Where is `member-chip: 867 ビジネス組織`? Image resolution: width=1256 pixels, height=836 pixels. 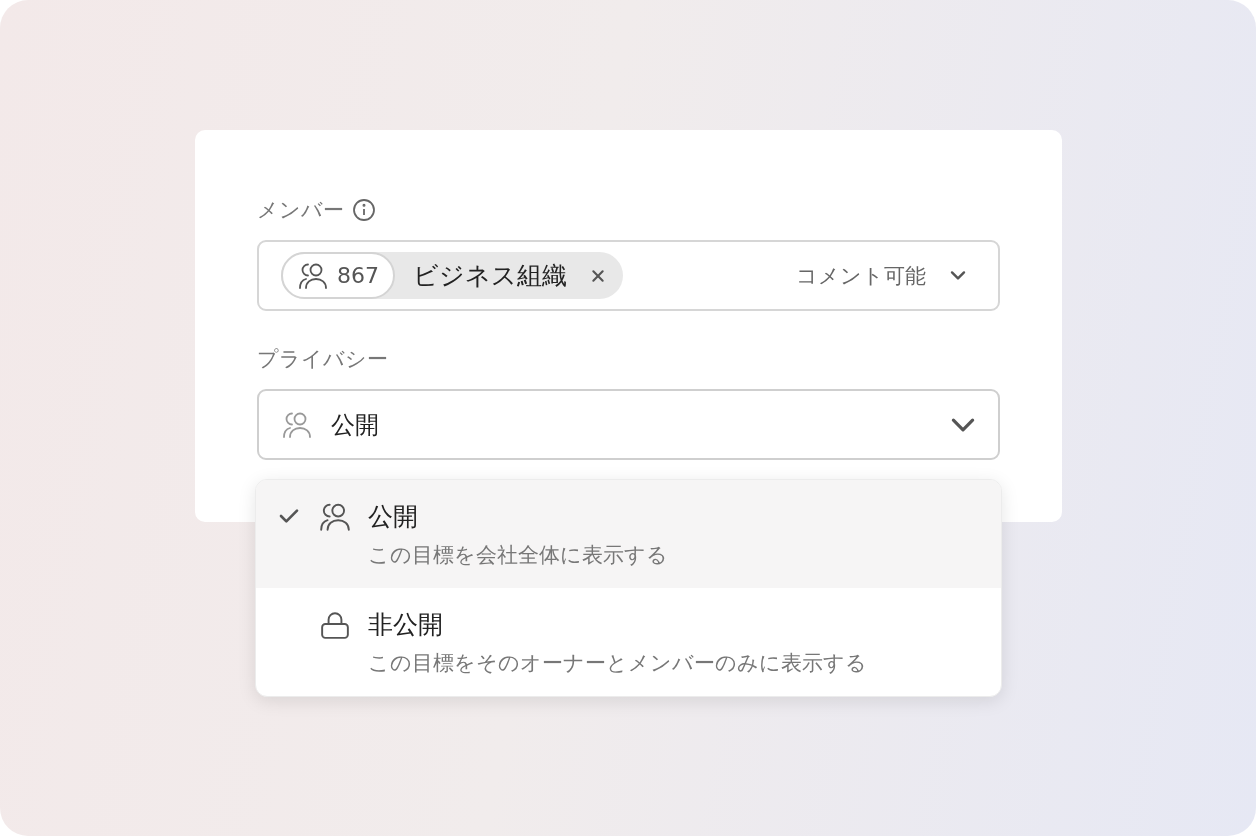
member-chip: 867 ビジネス組織 is located at coordinates (452, 275).